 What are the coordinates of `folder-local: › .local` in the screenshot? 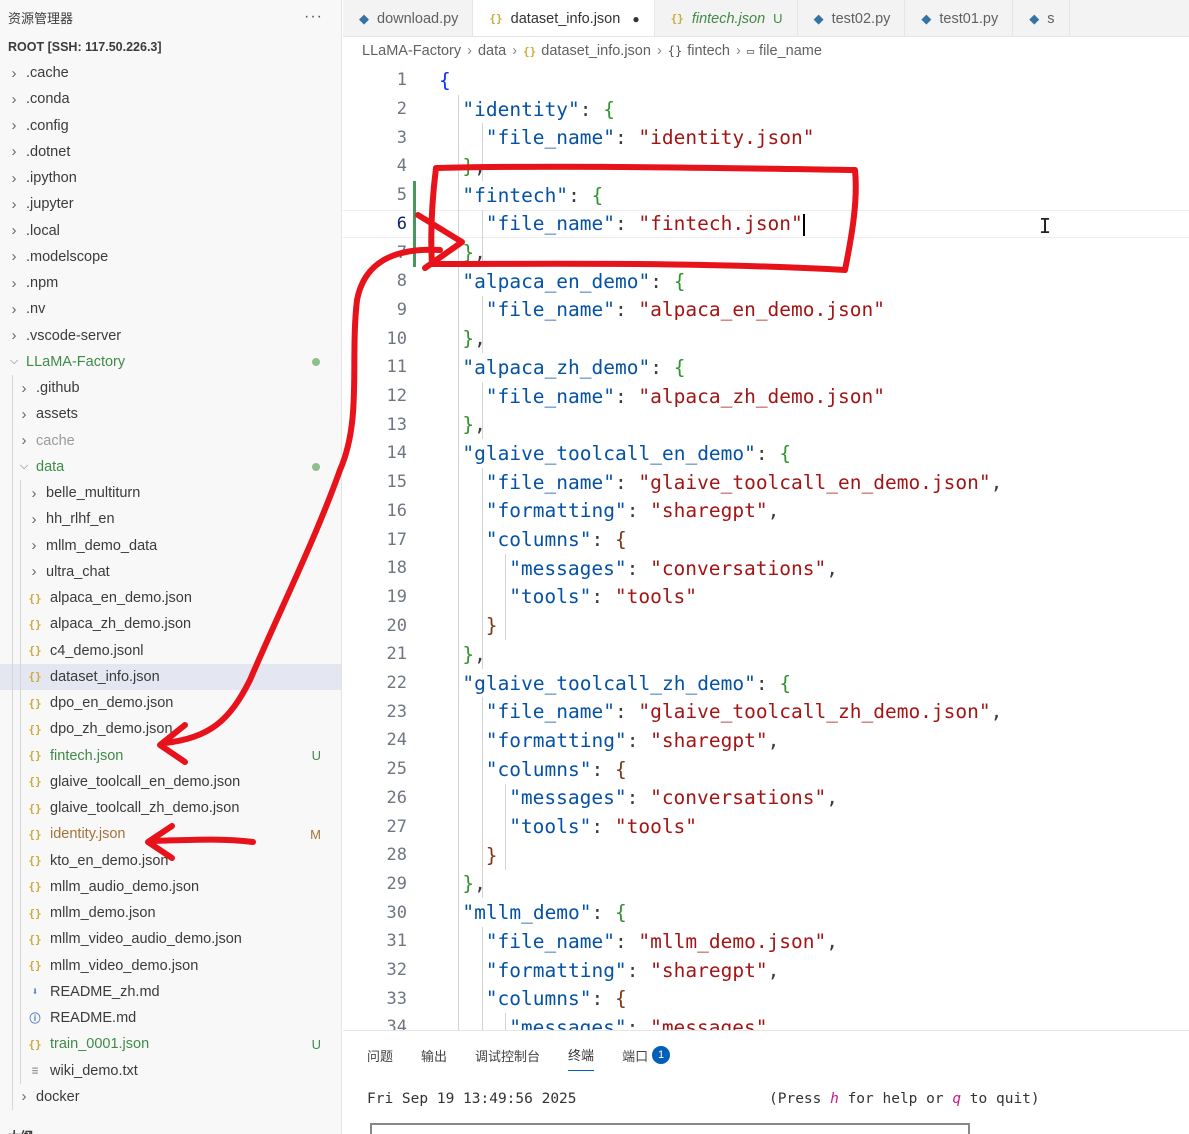 It's located at (170, 231).